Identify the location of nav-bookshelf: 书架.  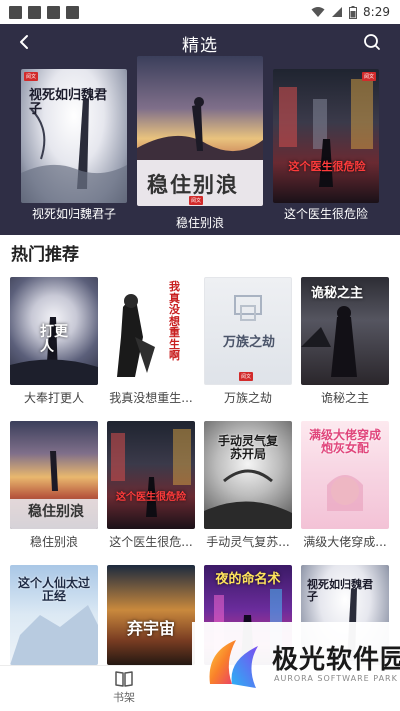
(124, 687).